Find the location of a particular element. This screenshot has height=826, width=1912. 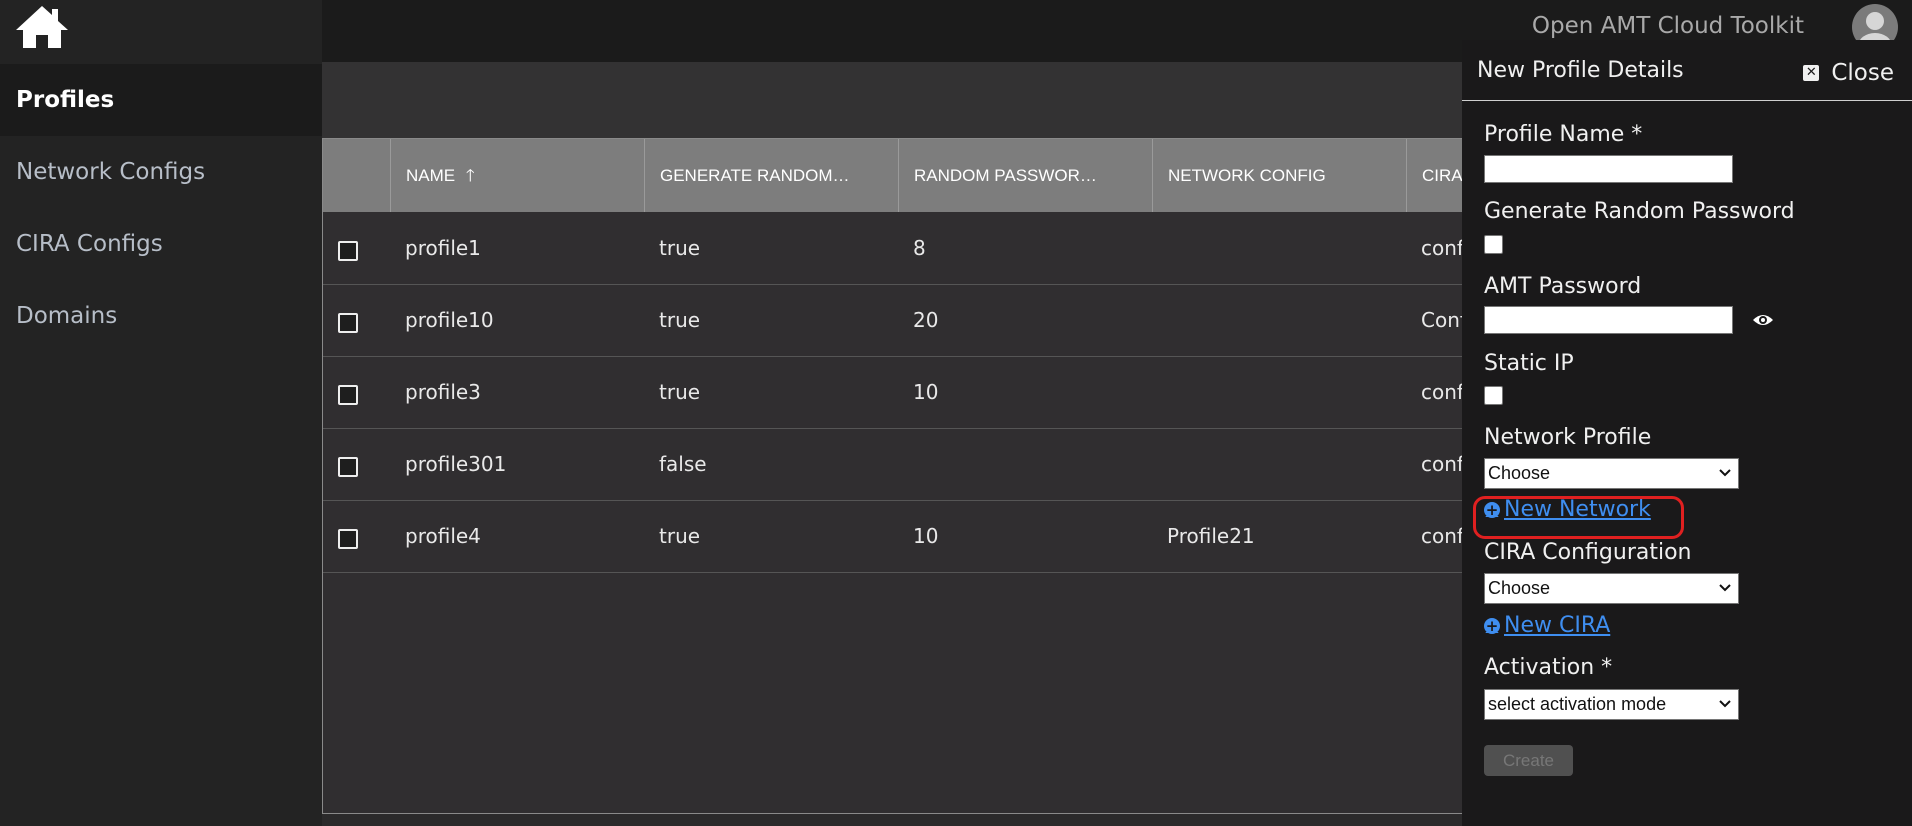

table-row: profile3 true 10 confi is located at coordinates (907, 392).